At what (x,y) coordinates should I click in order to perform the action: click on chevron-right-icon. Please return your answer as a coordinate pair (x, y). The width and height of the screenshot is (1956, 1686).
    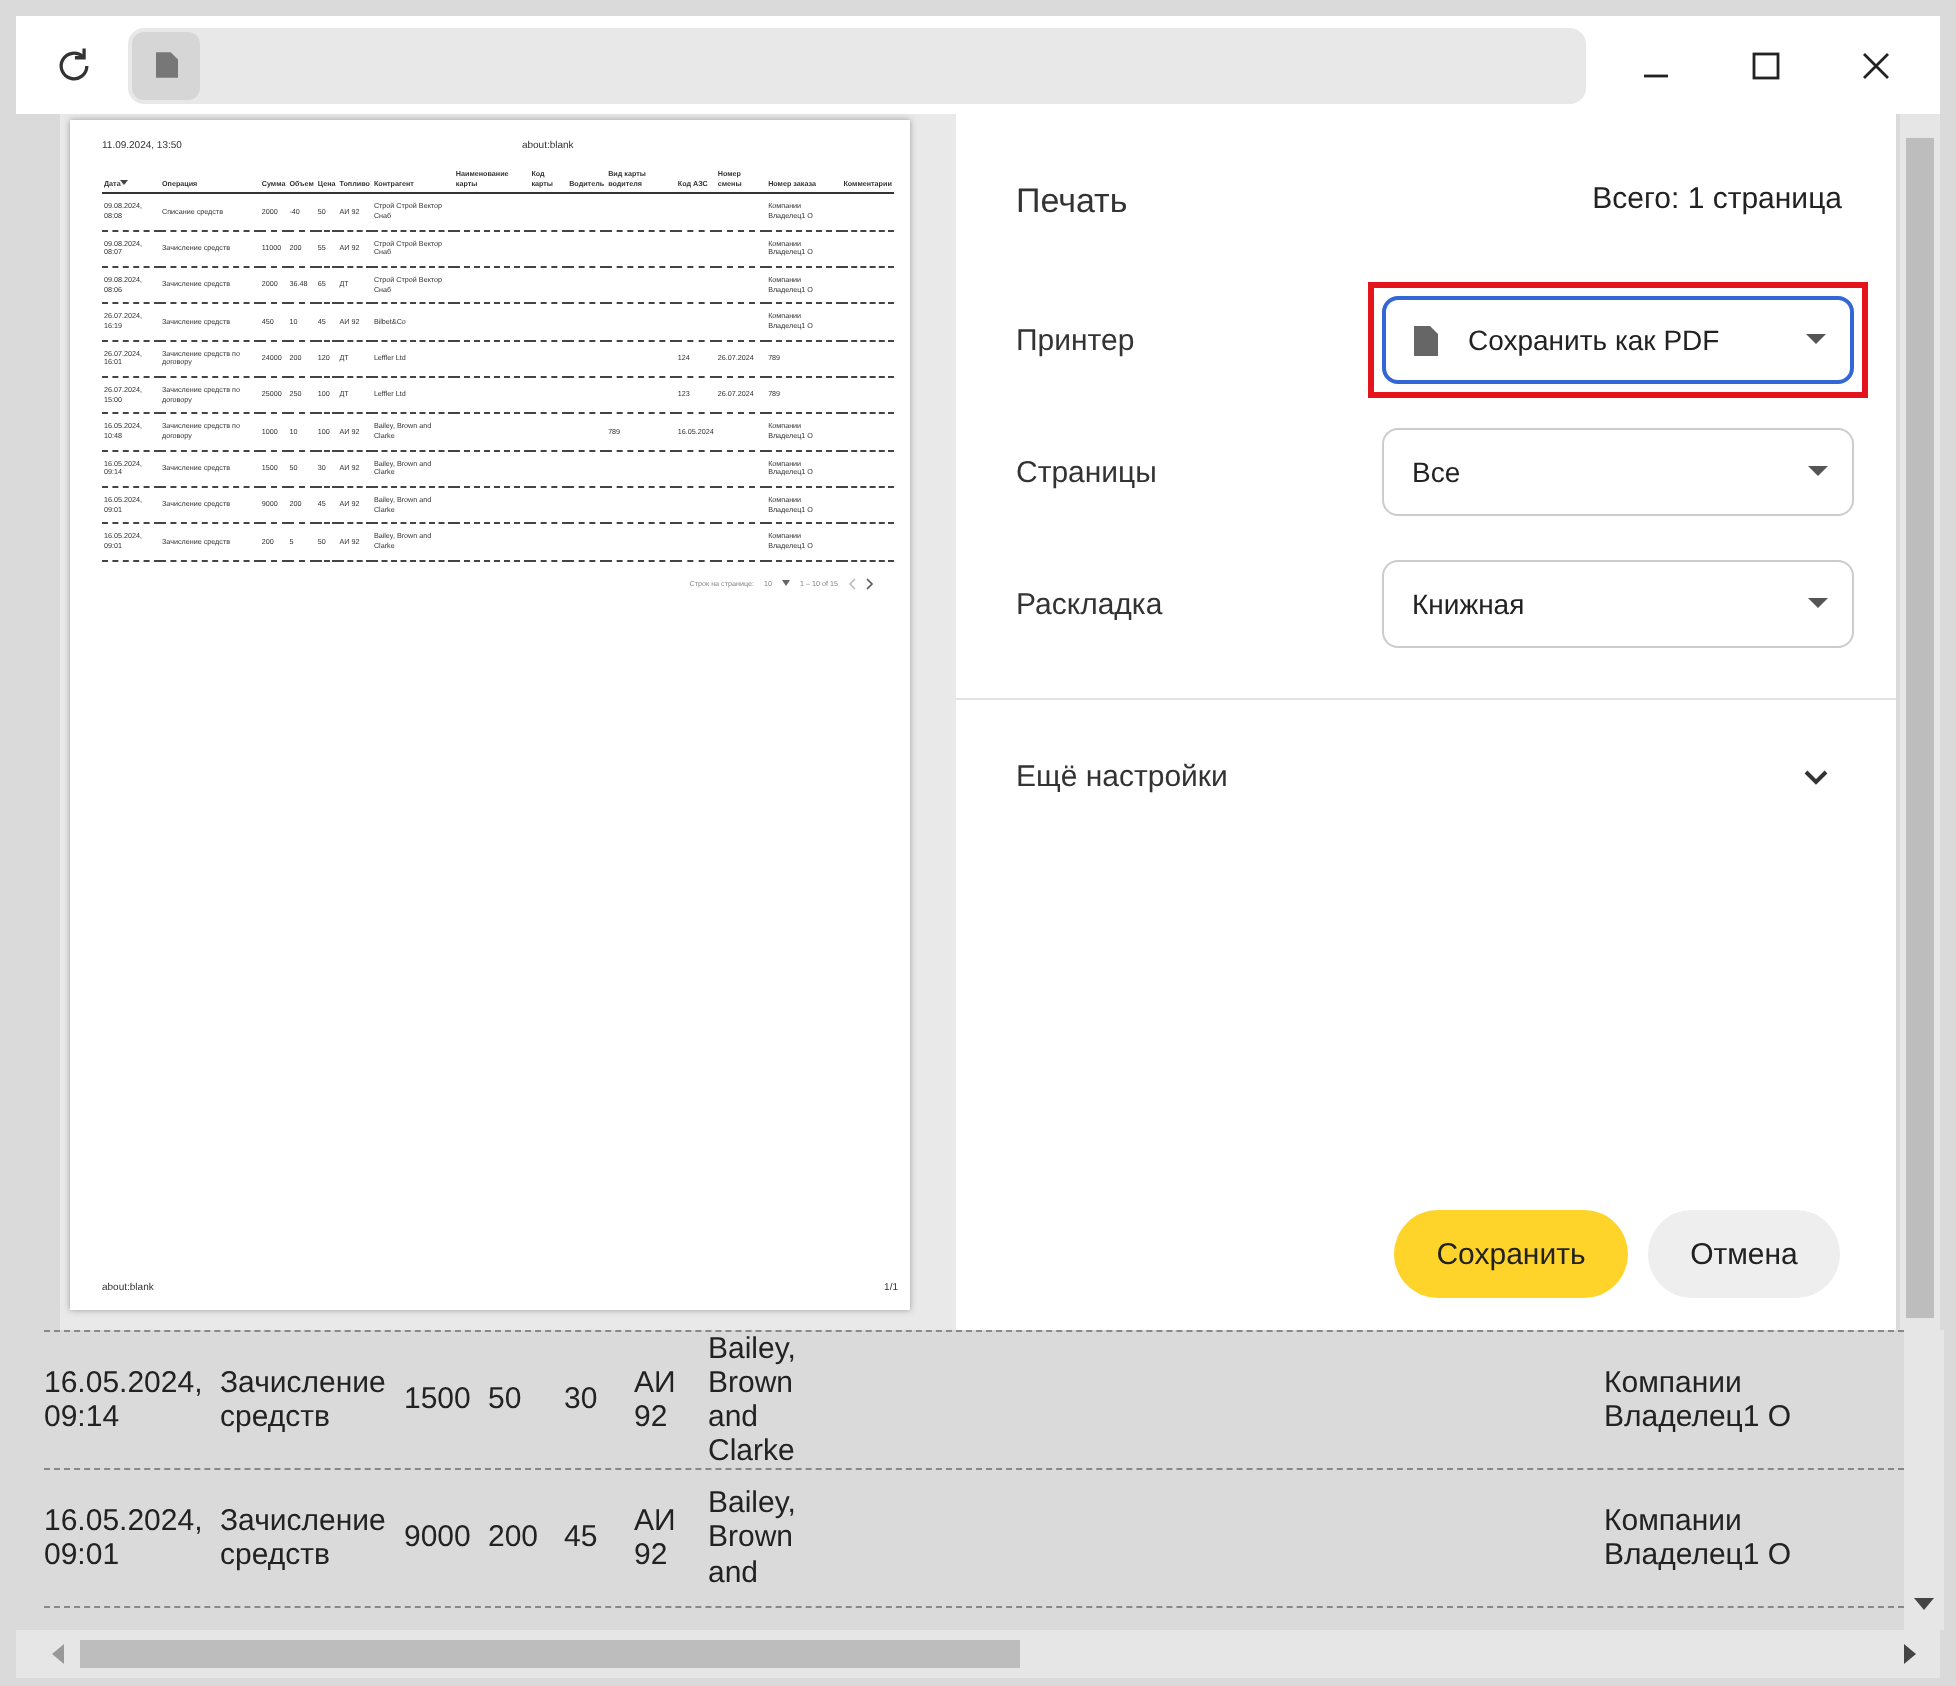
    Looking at the image, I should click on (870, 583).